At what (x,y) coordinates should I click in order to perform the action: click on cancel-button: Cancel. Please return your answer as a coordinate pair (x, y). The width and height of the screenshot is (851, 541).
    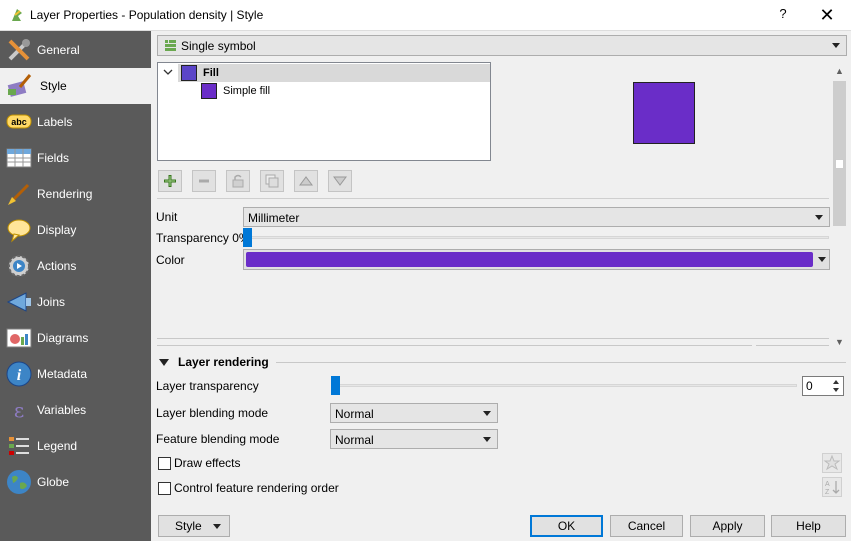
    Looking at the image, I should click on (646, 526).